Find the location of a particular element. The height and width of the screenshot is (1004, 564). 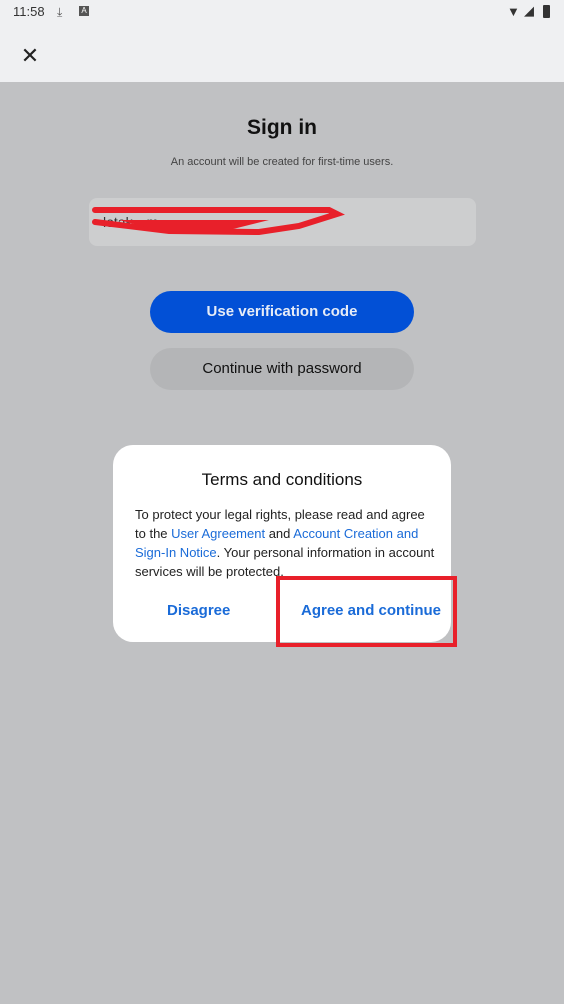

top-bar: 11:58 ⤓ A ▼ ◢ ✕ is located at coordinates (282, 41).